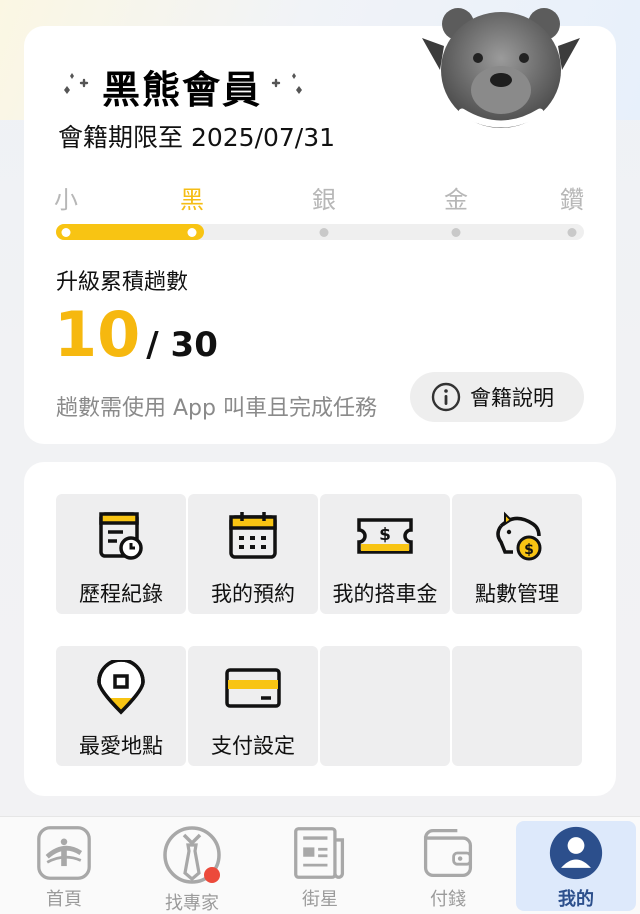  I want to click on reservation-tile: 我的預約, so click(253, 554).